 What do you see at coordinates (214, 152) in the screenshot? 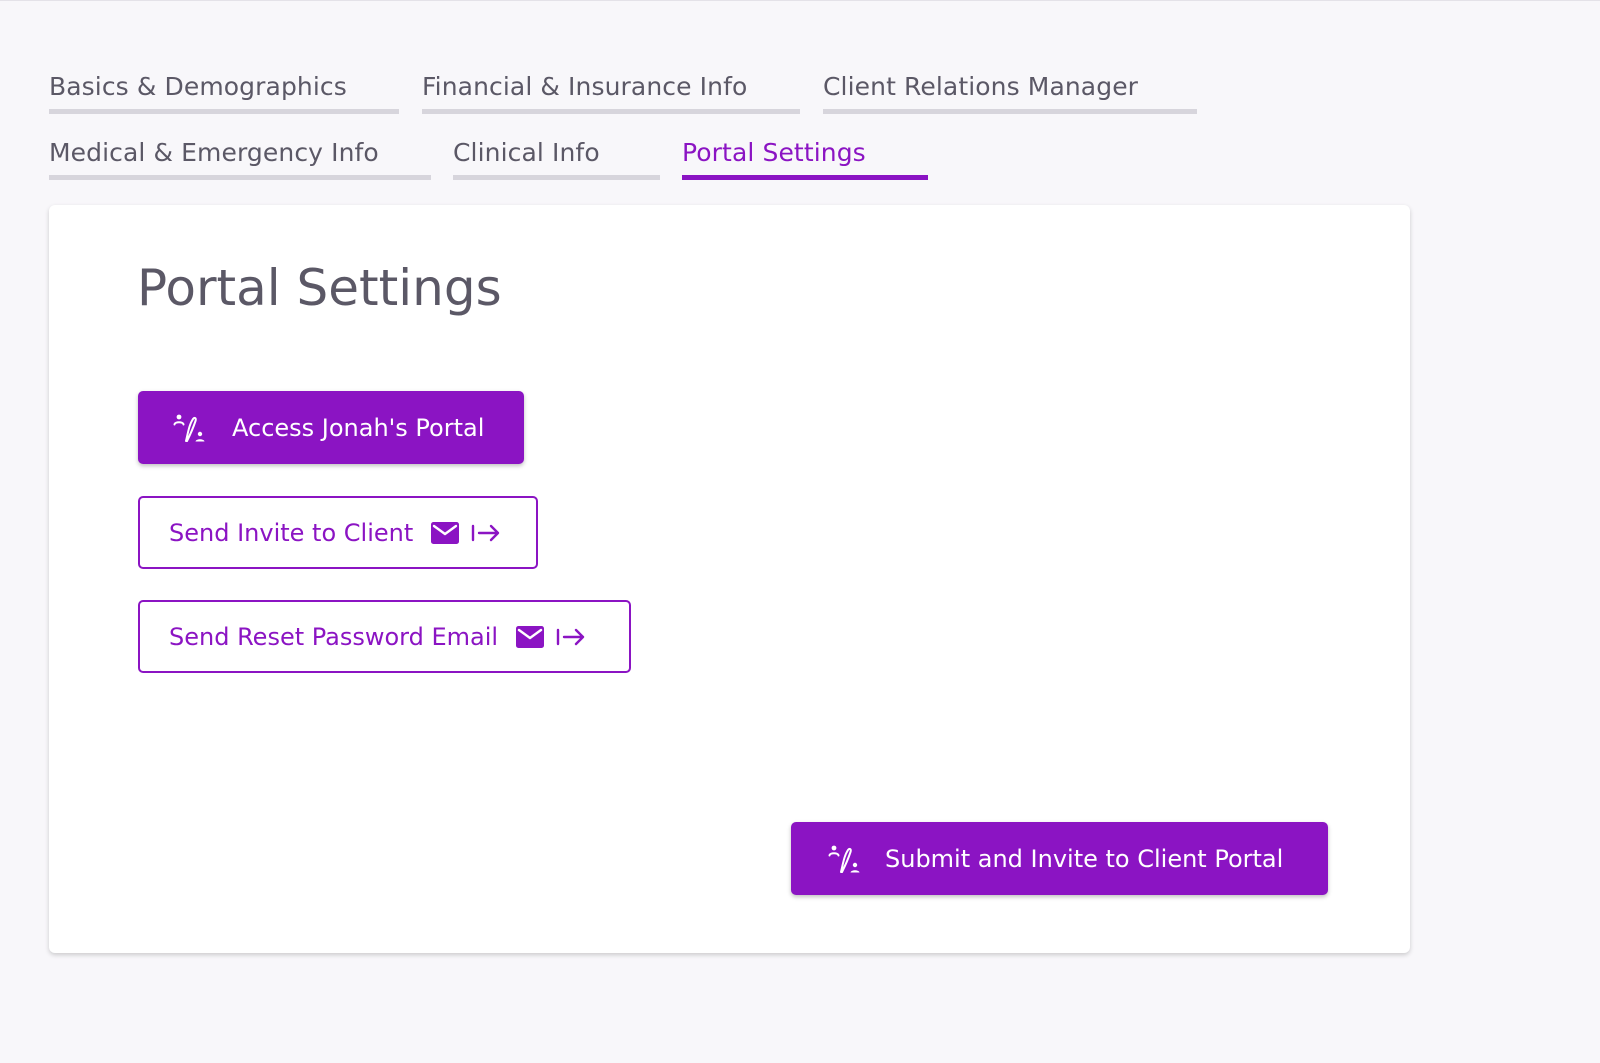
I see `tab-label: Medical & Emergency Info` at bounding box center [214, 152].